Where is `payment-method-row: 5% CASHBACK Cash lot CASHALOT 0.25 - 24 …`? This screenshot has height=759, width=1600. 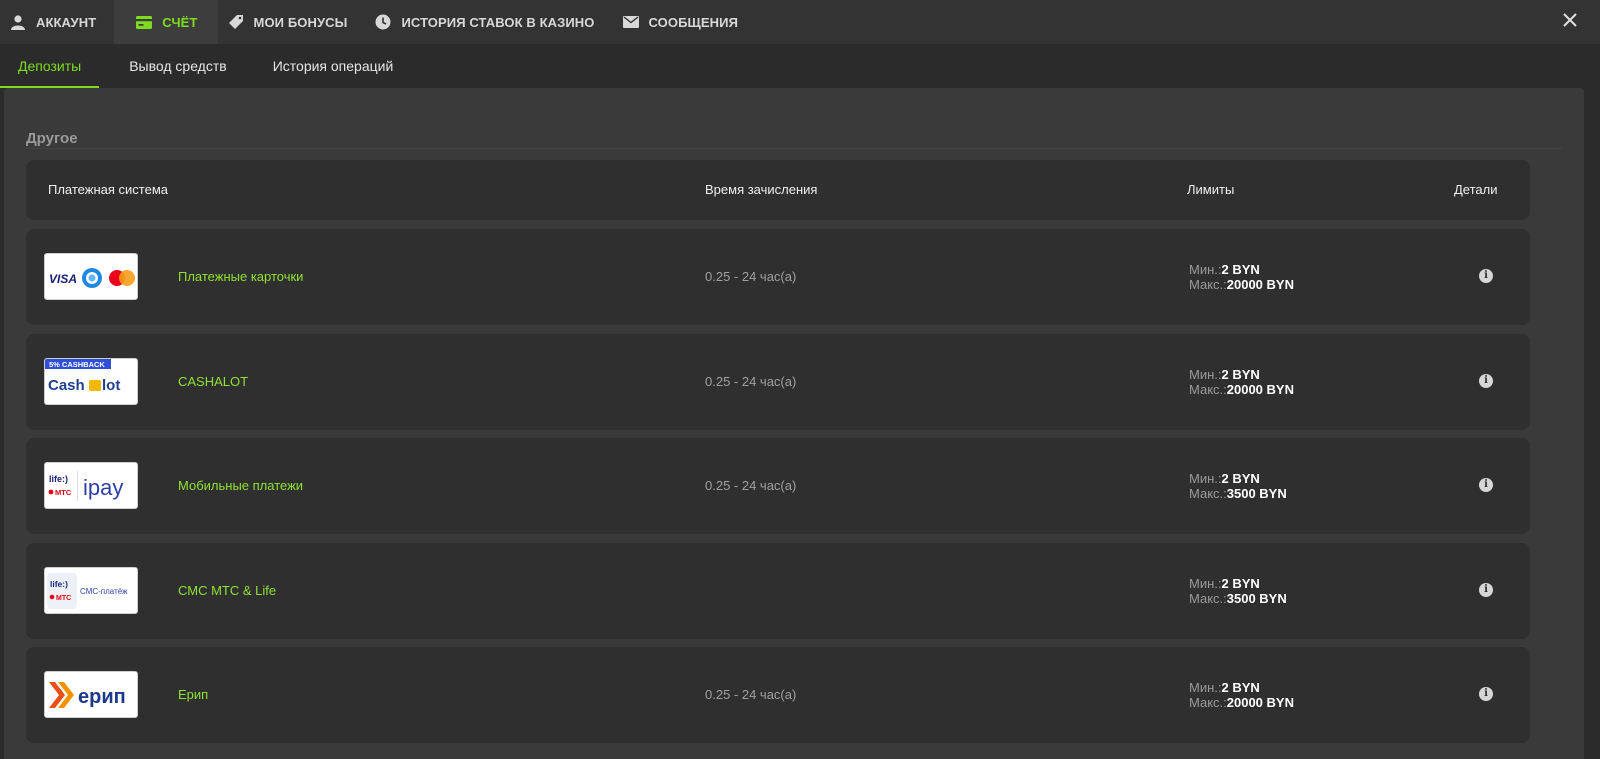
payment-method-row: 5% CASHBACK Cash lot CASHALOT 0.25 - 24 … is located at coordinates (778, 382).